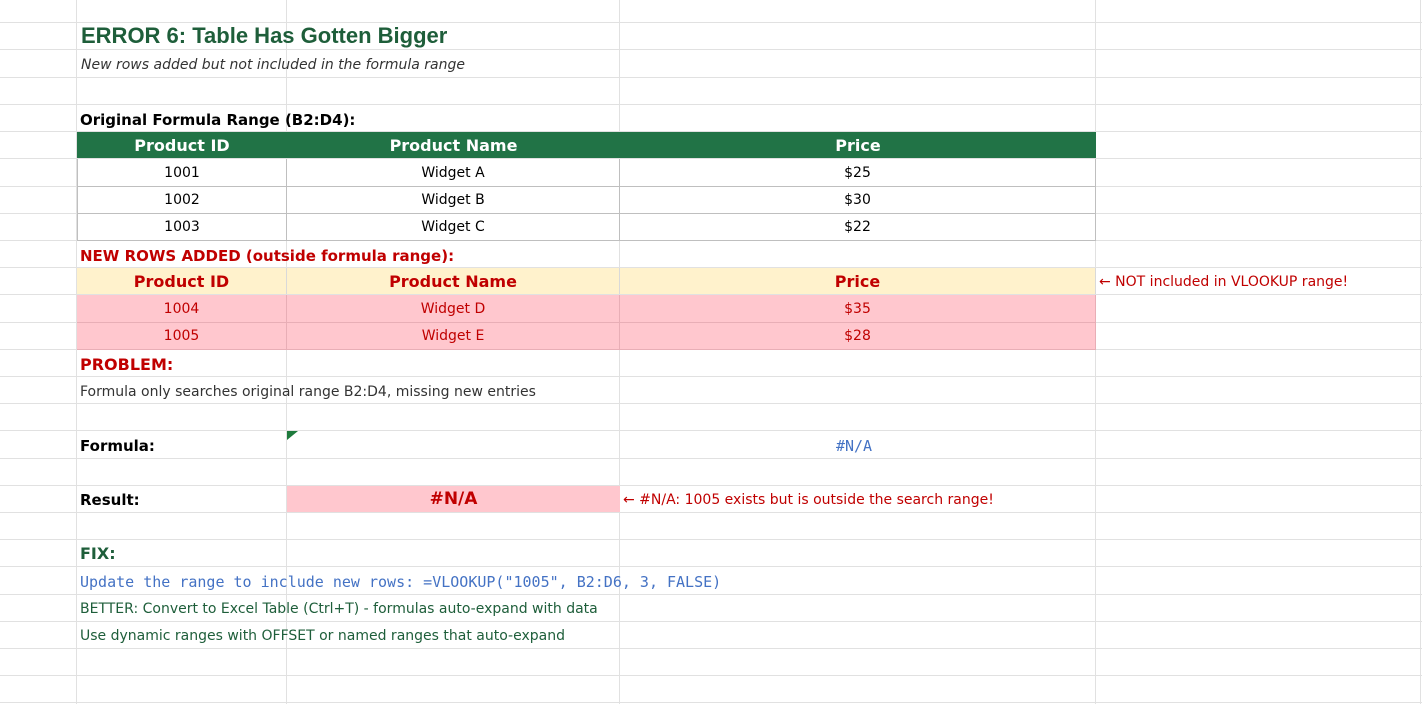 Image resolution: width=1422 pixels, height=704 pixels. Describe the element at coordinates (453, 227) in the screenshot. I see `table-cell-name: Widget C` at that location.